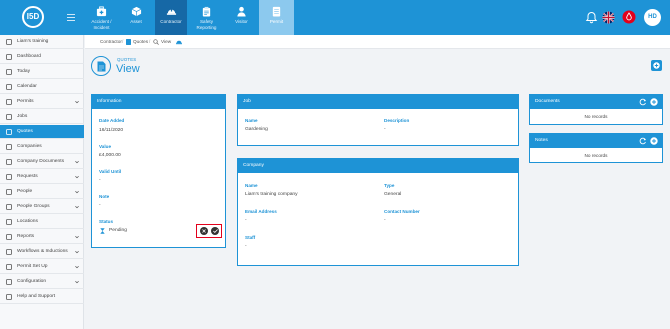  What do you see at coordinates (276, 11) in the screenshot?
I see `permit-icon` at bounding box center [276, 11].